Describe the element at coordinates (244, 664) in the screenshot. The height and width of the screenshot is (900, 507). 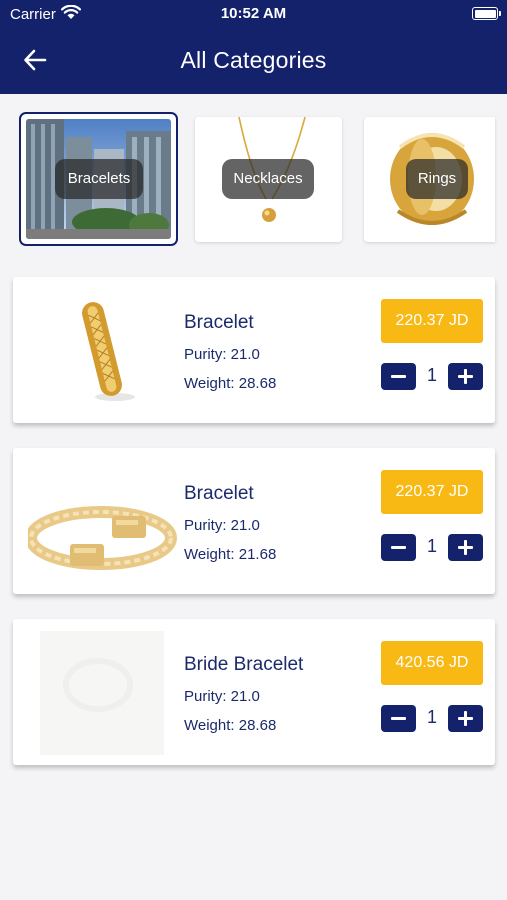
I see `product-name: Bride Bracelet` at that location.